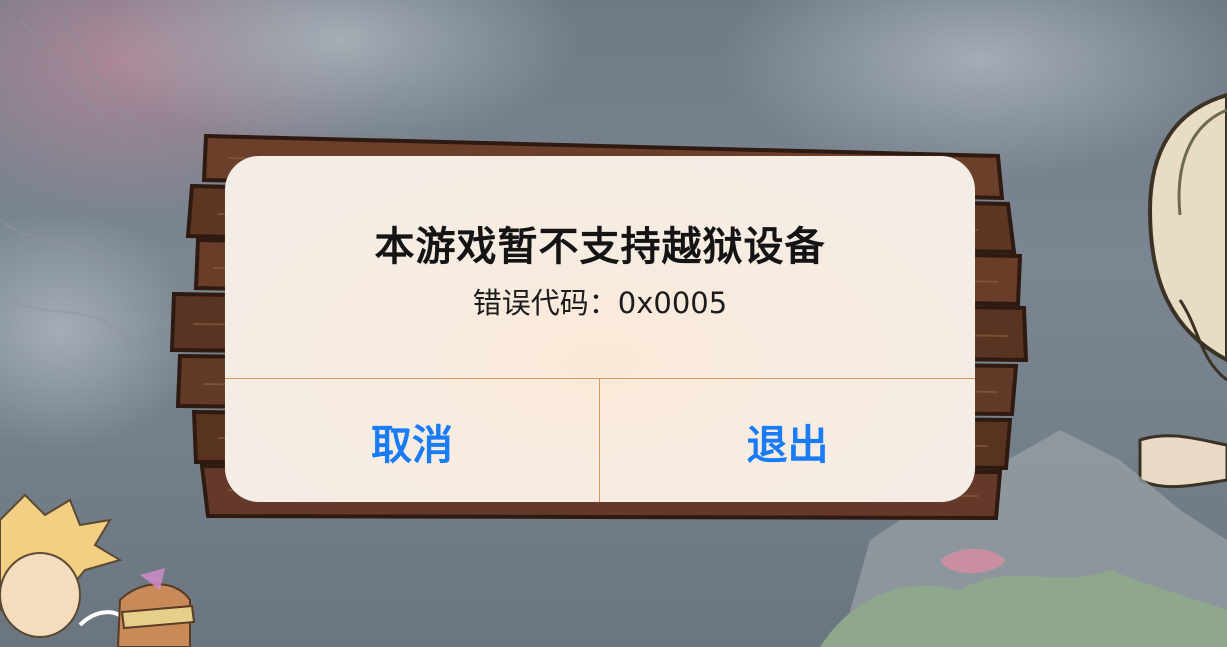 This screenshot has width=1227, height=647. I want to click on cancel-button: 取消, so click(412, 440).